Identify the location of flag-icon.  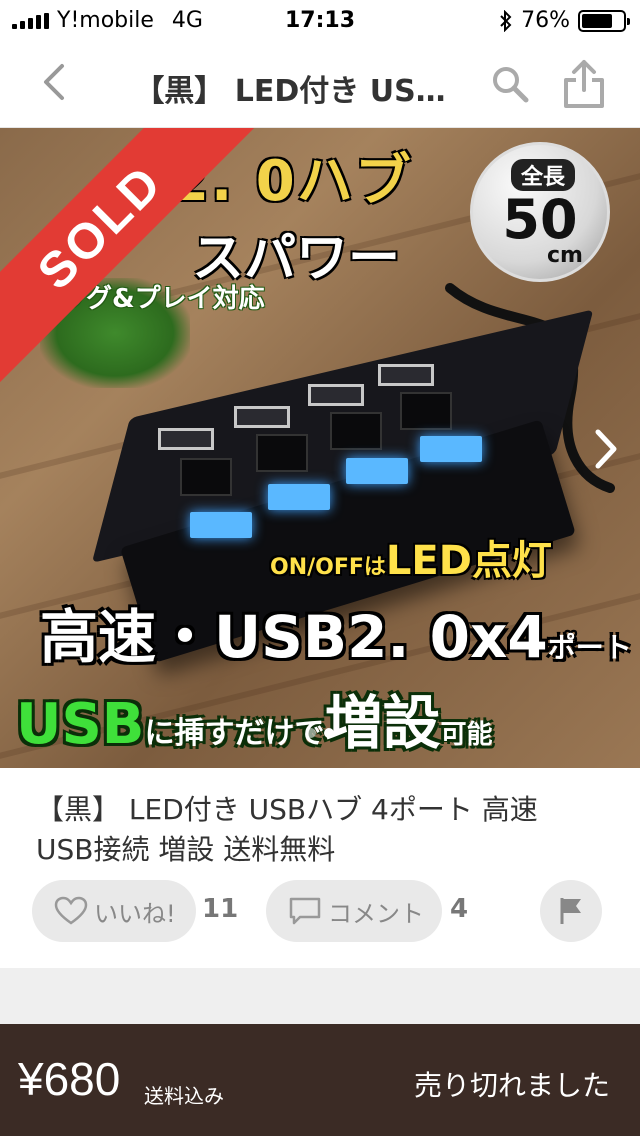
(570, 911).